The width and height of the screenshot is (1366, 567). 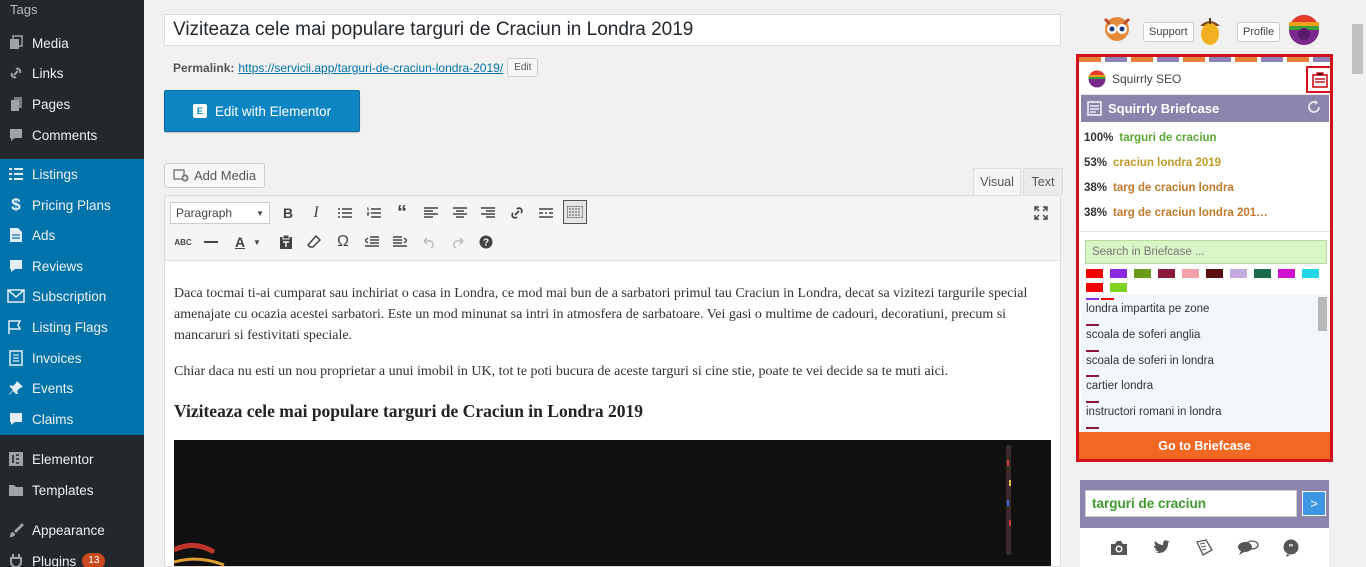 I want to click on keyword-input, so click(x=1191, y=503).